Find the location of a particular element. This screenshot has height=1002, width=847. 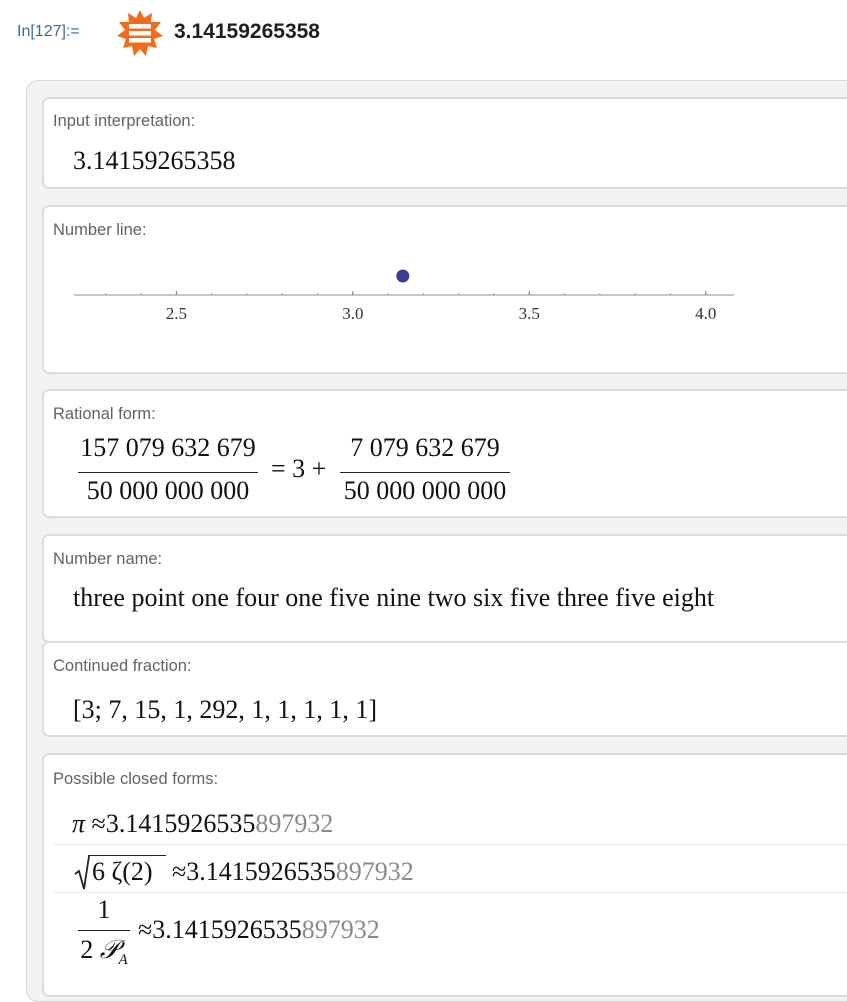

tick-label: 2.5 is located at coordinates (176, 313).